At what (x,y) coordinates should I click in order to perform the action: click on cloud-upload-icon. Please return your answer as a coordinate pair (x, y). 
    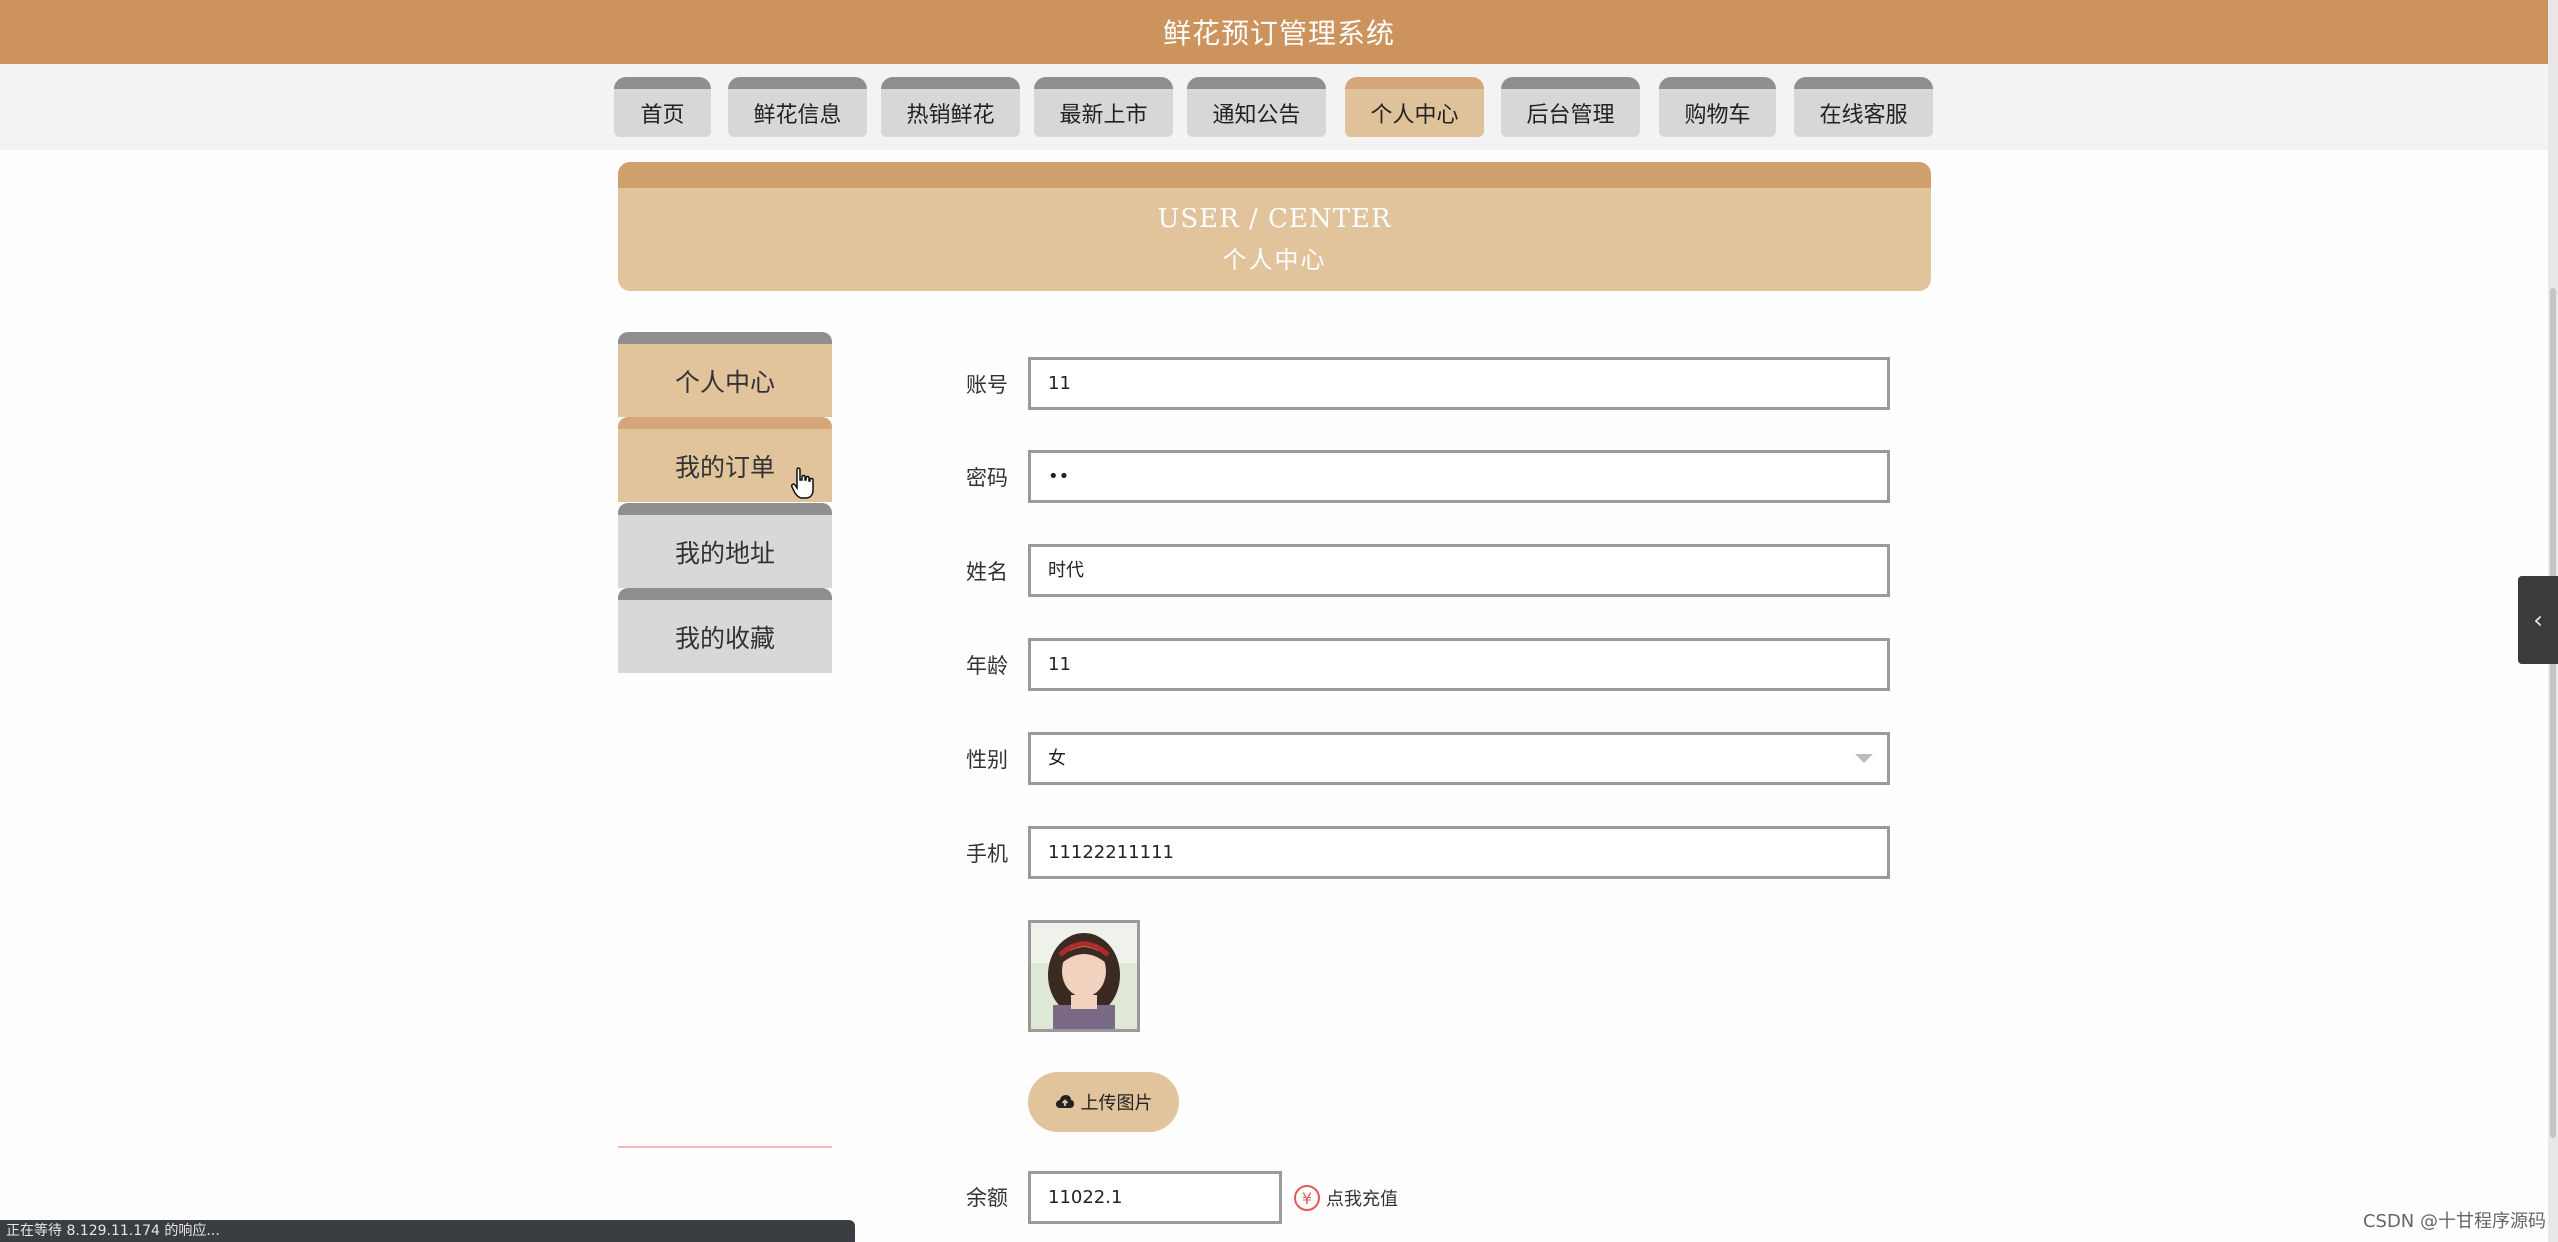
    Looking at the image, I should click on (1064, 1101).